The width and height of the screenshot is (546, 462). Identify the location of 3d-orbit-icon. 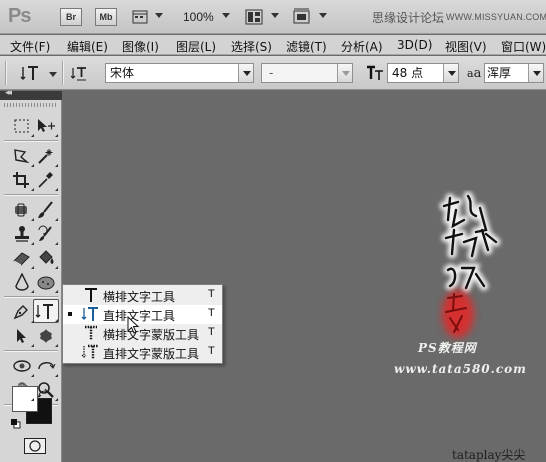
(47, 366).